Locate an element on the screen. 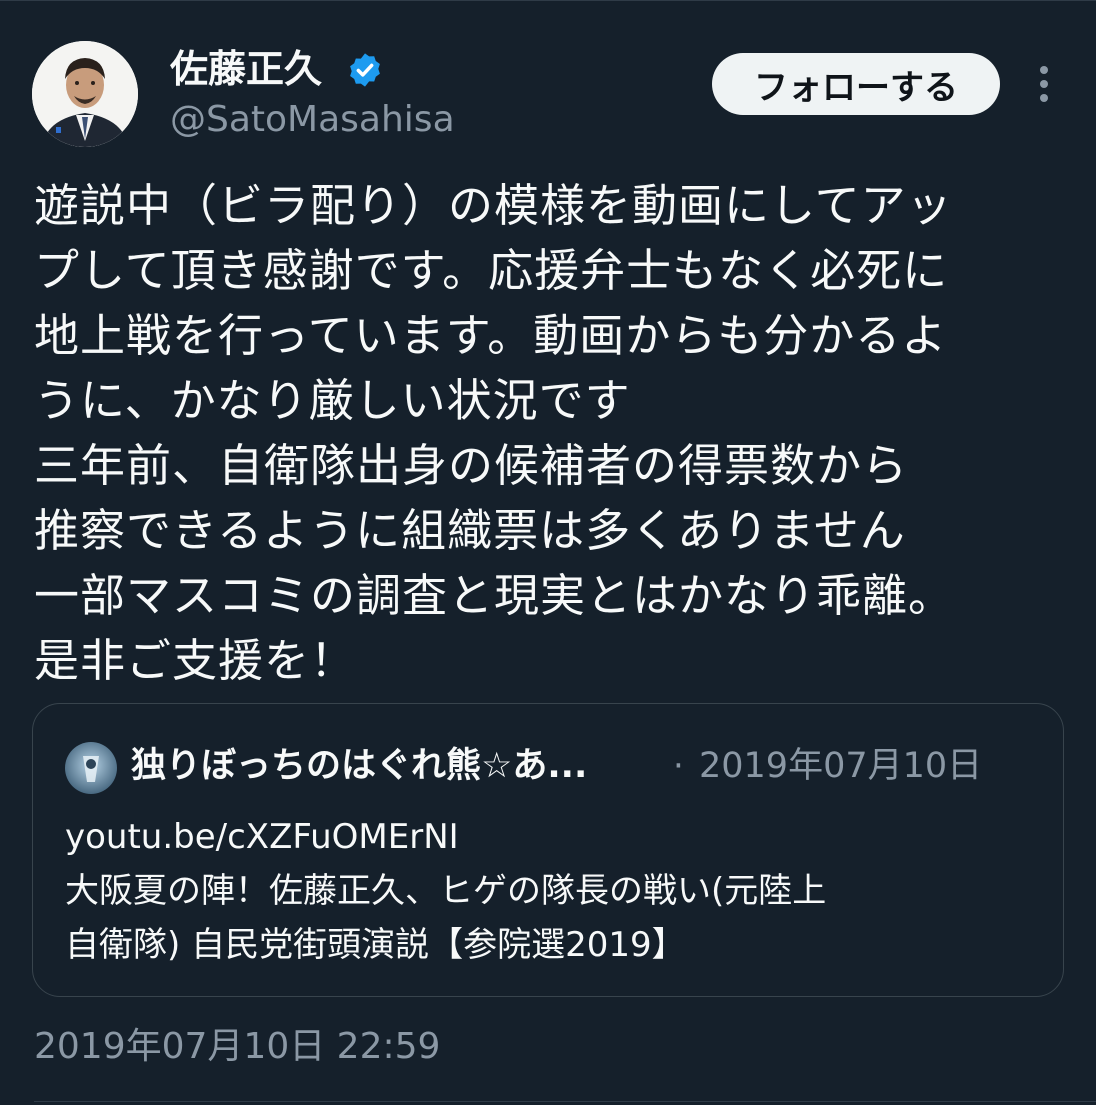 The image size is (1096, 1105). quote-title-line: 自衛隊) 自民党街頭演説【参院選2019】 is located at coordinates (375, 945).